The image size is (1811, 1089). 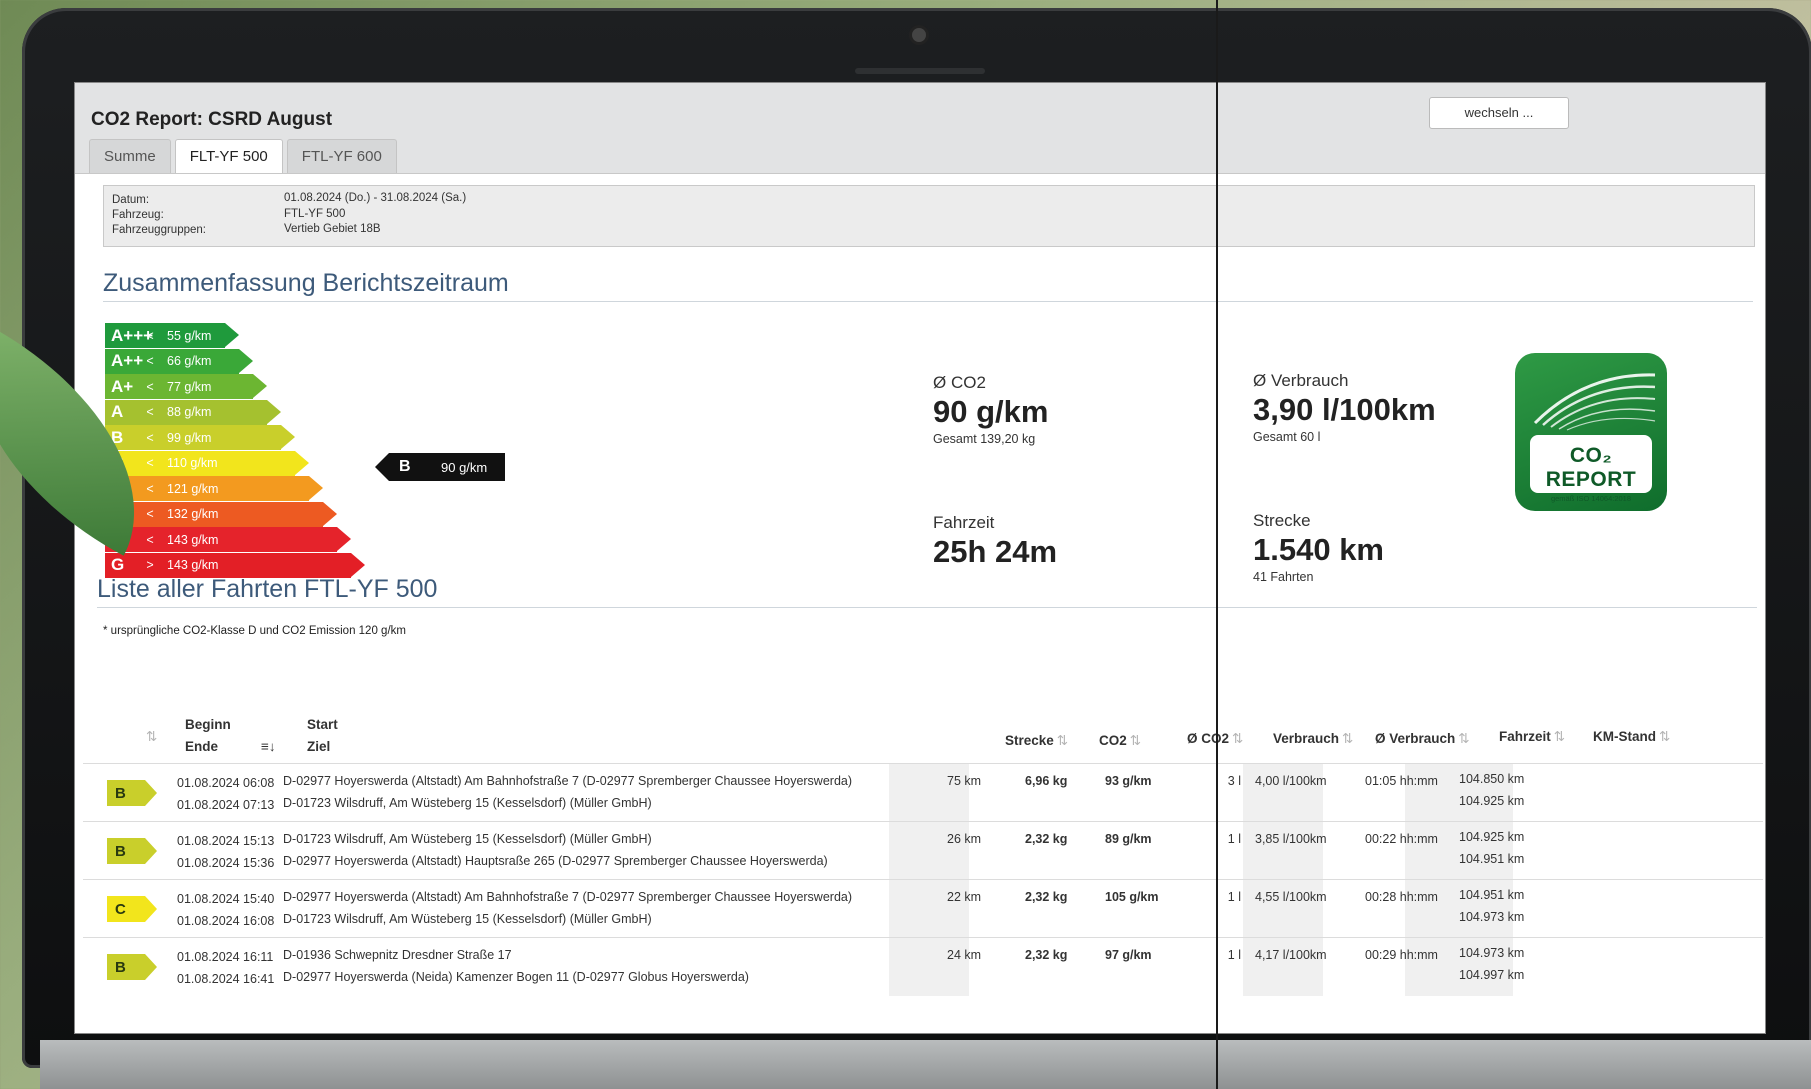 I want to click on col-avg-co2-label: Ø CO2, so click(x=1208, y=738).